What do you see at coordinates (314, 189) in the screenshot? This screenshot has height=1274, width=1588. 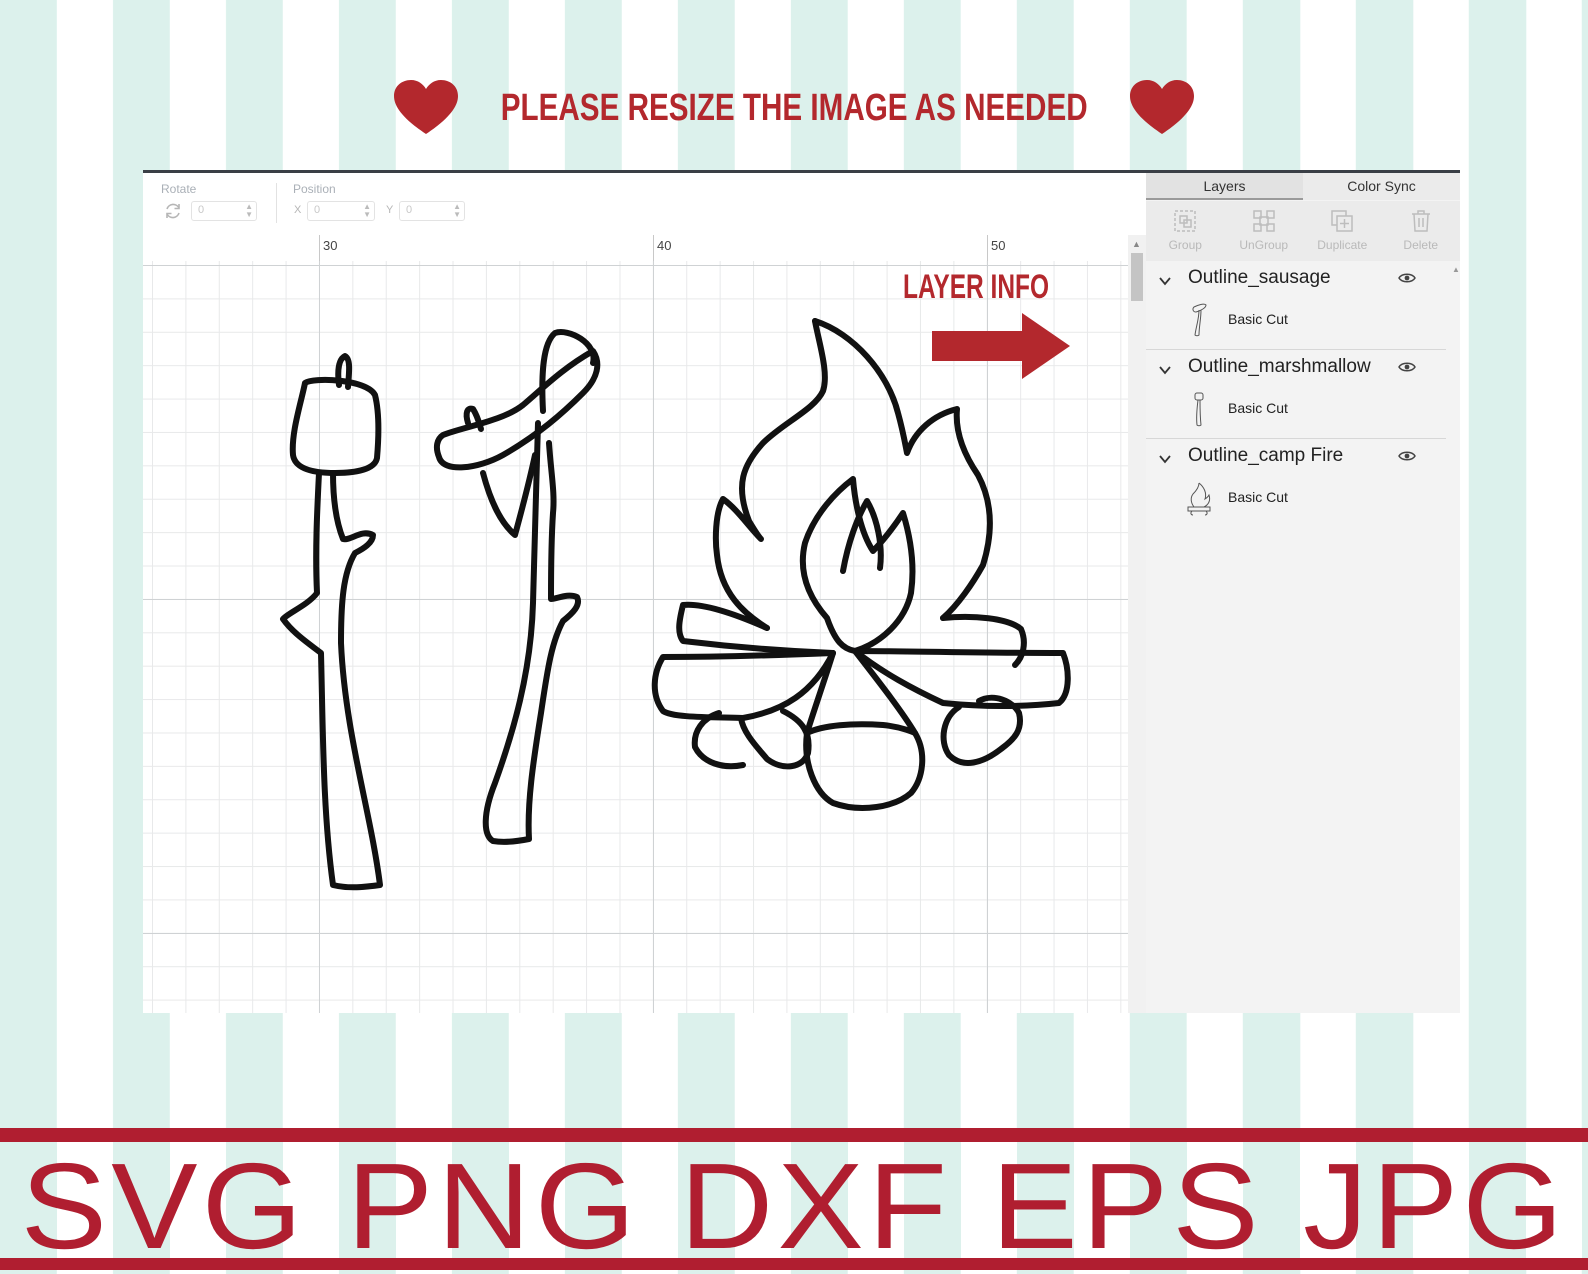 I see `position-label: Position` at bounding box center [314, 189].